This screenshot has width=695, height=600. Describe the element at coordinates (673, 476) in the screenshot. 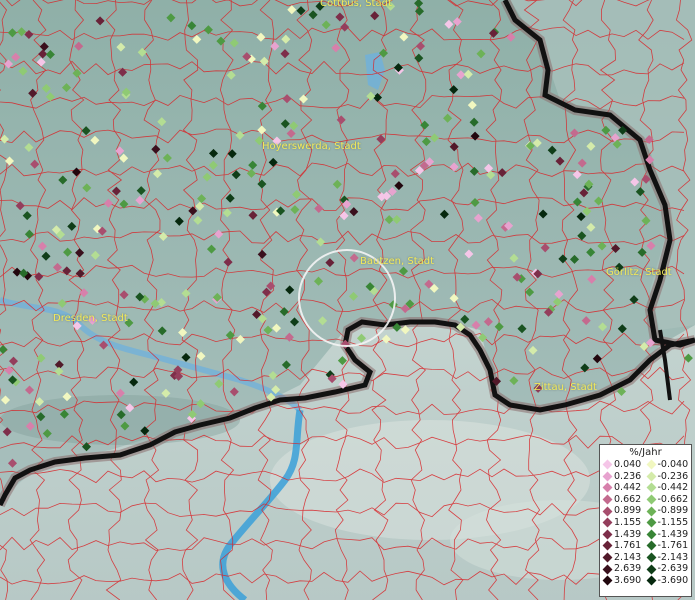

I see `legend-label: -0.236` at that location.